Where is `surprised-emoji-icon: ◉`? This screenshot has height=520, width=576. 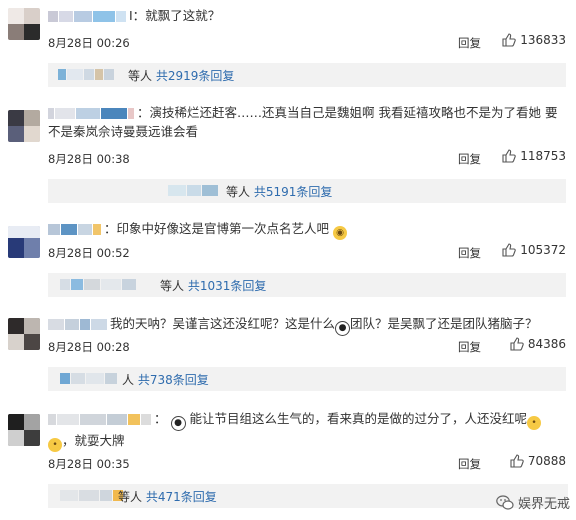 surprised-emoji-icon: ◉ is located at coordinates (340, 233).